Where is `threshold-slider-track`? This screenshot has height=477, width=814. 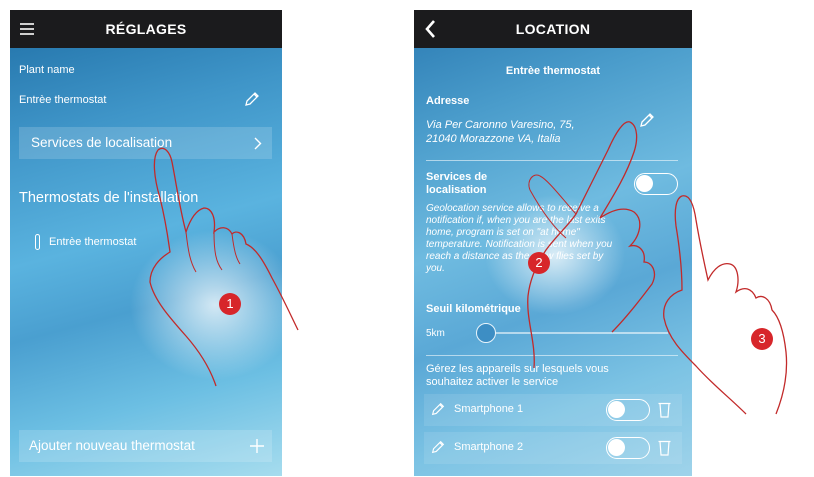 threshold-slider-track is located at coordinates (573, 333).